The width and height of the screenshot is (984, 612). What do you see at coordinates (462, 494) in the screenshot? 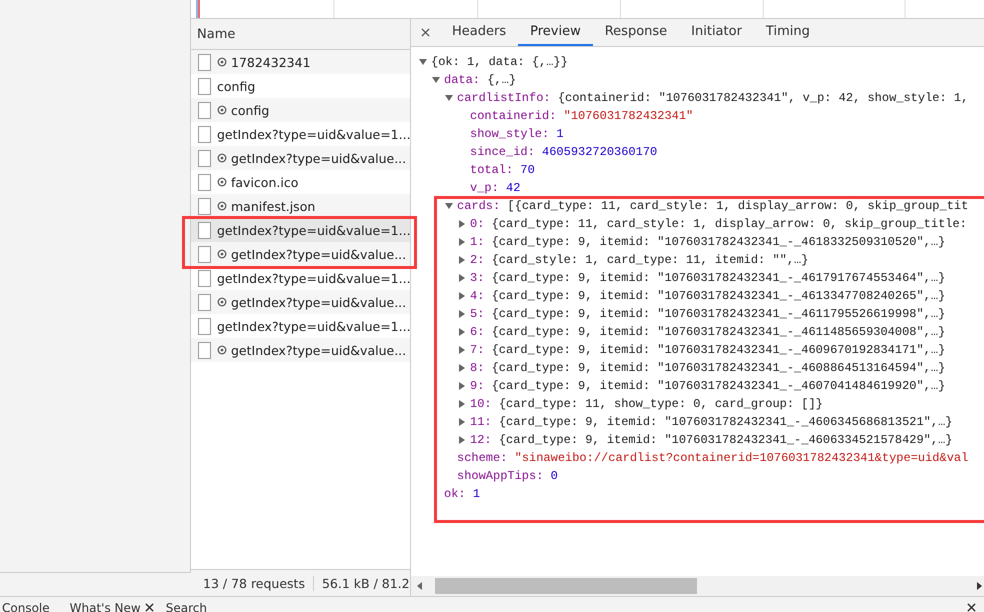
I see `tree-value: ok: 1` at bounding box center [462, 494].